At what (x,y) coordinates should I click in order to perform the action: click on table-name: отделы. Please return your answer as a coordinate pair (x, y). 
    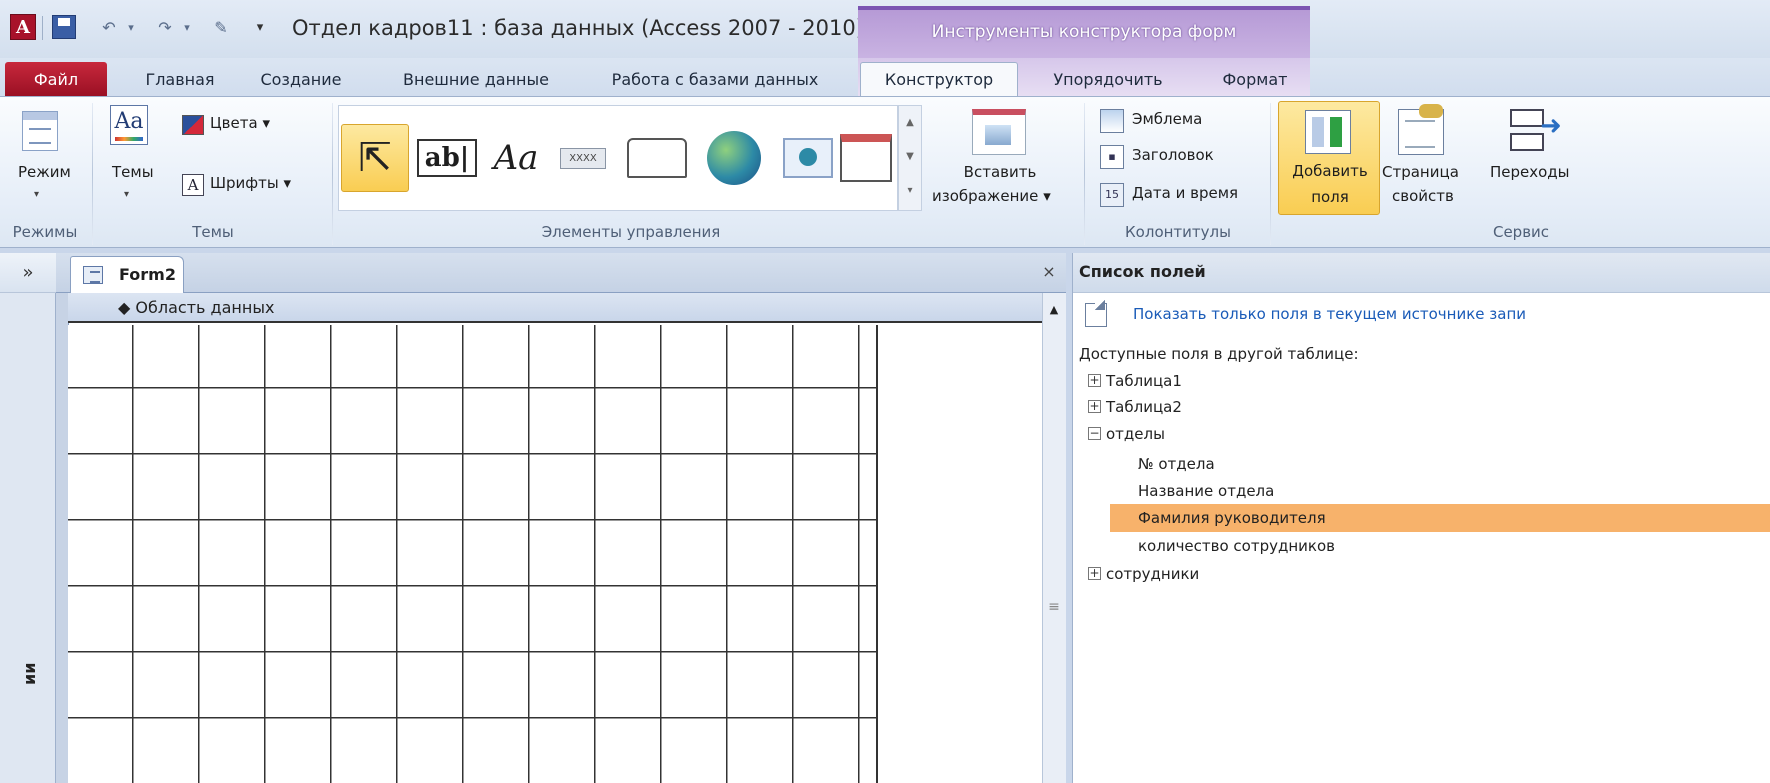
    Looking at the image, I should click on (1135, 434).